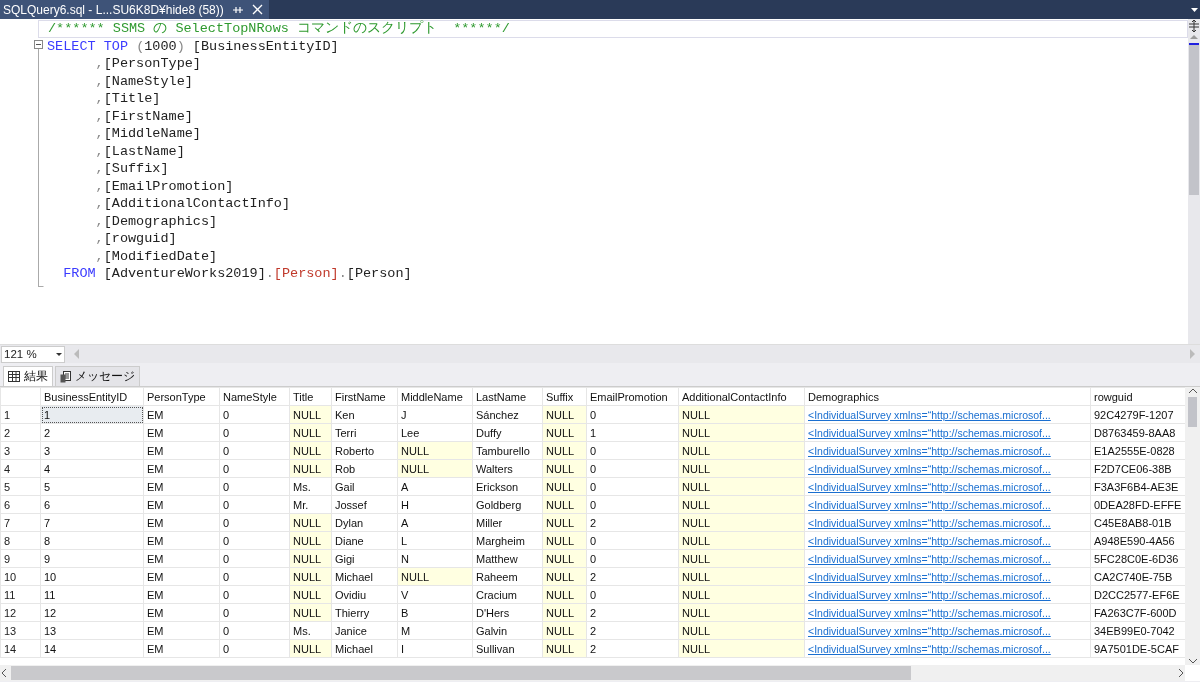  What do you see at coordinates (507, 522) in the screenshot?
I see `table-cell: Miller` at bounding box center [507, 522].